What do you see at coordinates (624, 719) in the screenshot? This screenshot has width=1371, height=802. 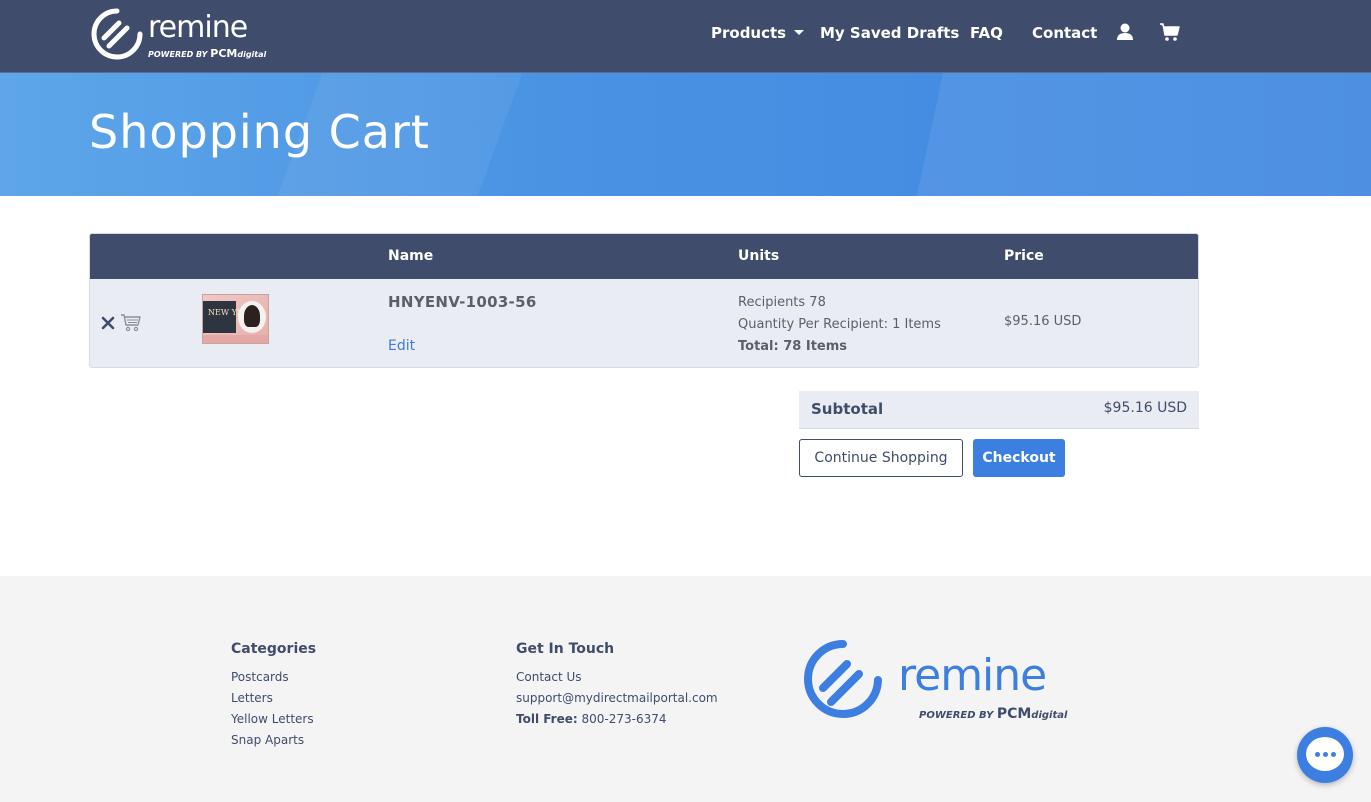 I see `toll-free-number: 800-273-6374` at bounding box center [624, 719].